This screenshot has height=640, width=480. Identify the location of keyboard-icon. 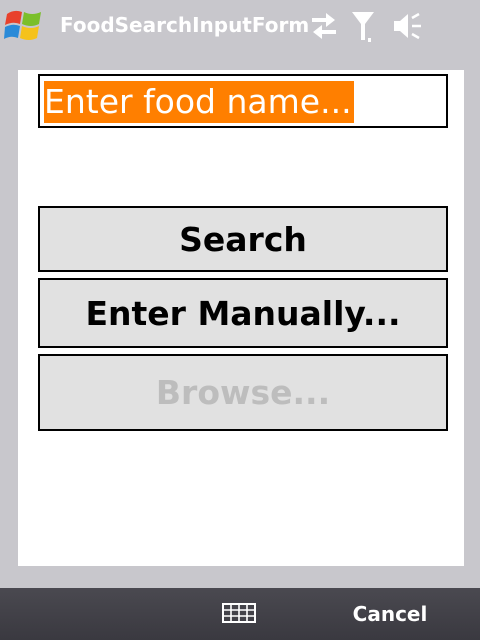
(239, 613).